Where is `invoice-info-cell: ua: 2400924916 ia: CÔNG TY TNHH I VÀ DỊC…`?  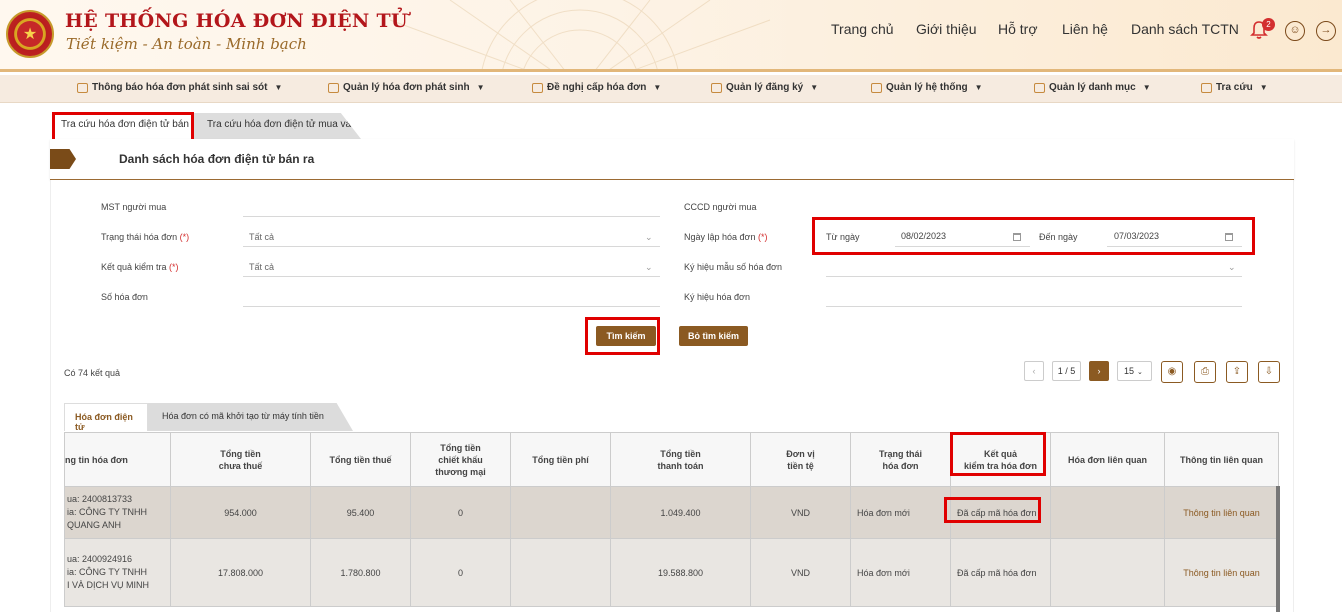 invoice-info-cell: ua: 2400924916 ia: CÔNG TY TNHH I VÀ DỊC… is located at coordinates (117, 572).